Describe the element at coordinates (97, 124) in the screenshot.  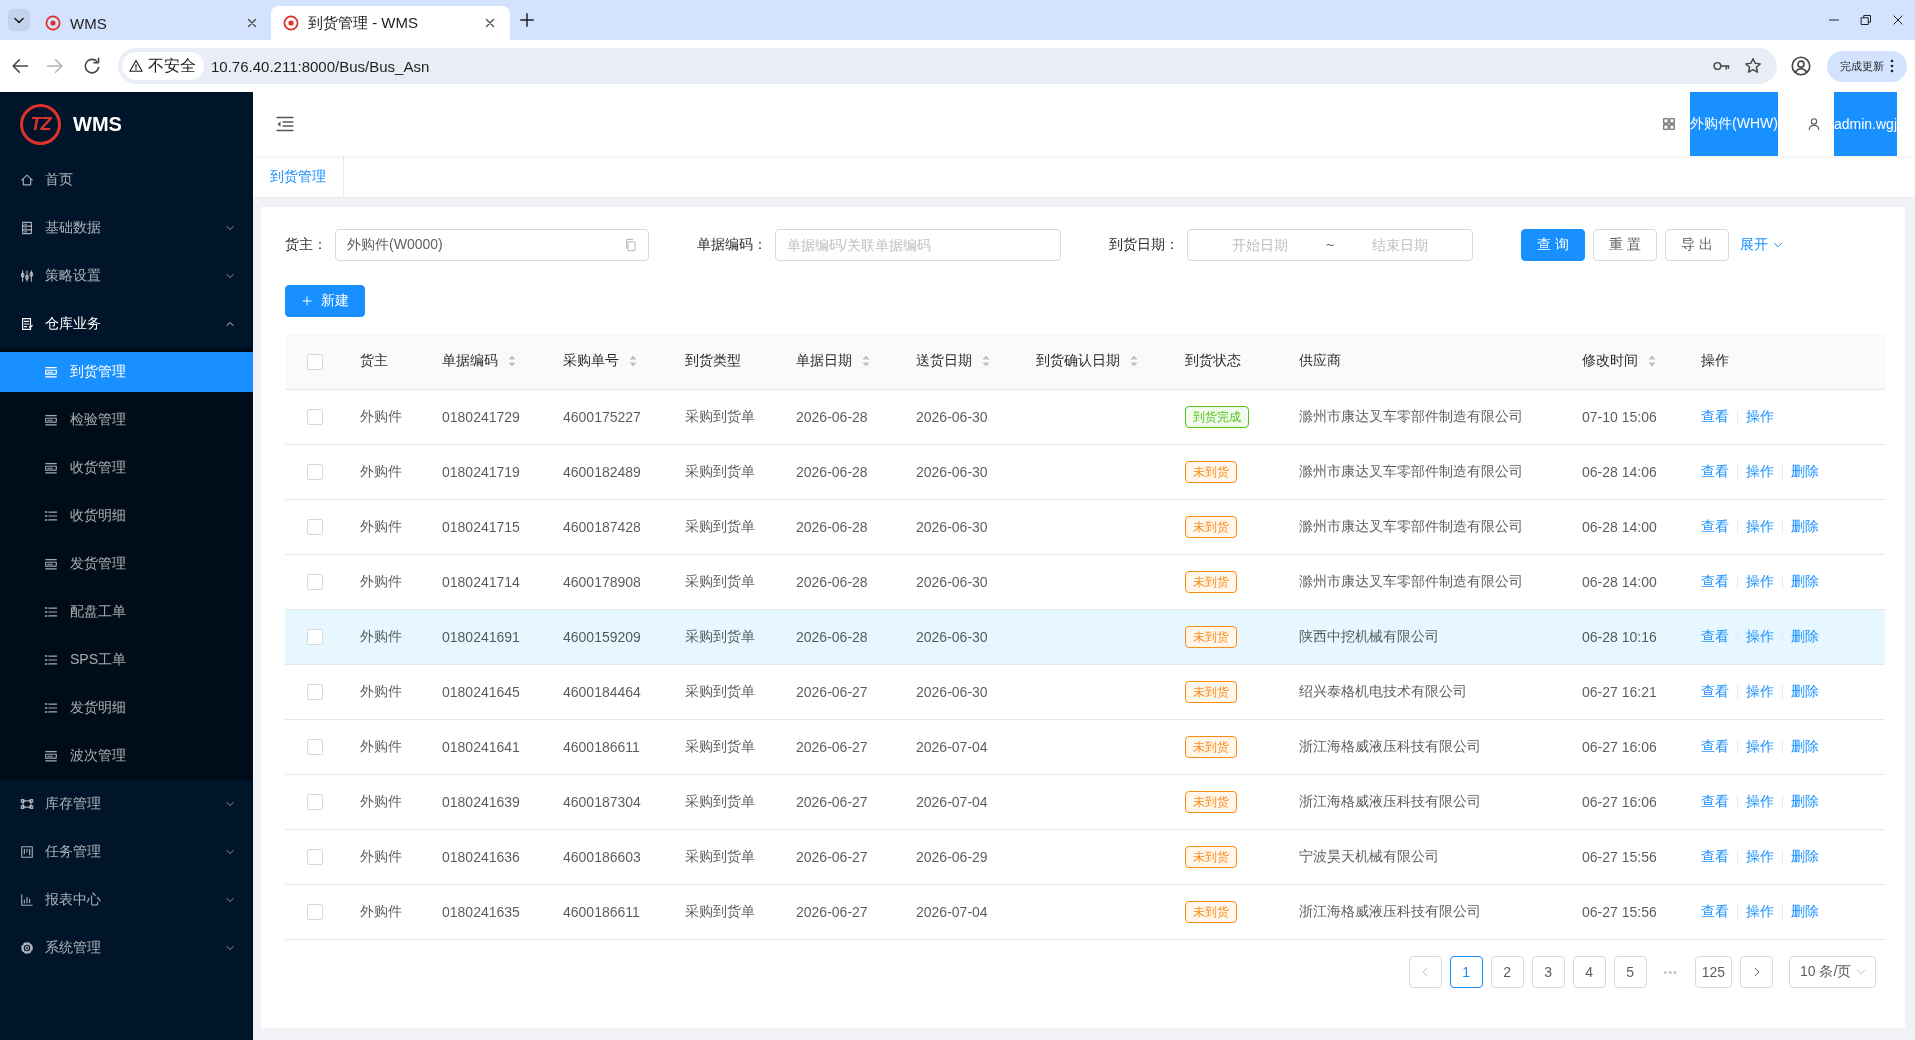
I see `app-name: WMS` at that location.